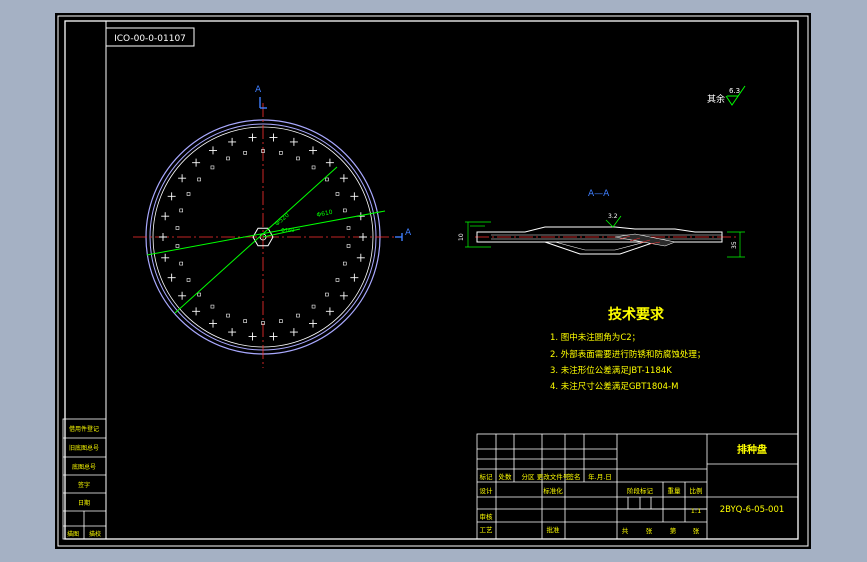 The height and width of the screenshot is (562, 867). I want to click on label-process: 工艺, so click(487, 530).